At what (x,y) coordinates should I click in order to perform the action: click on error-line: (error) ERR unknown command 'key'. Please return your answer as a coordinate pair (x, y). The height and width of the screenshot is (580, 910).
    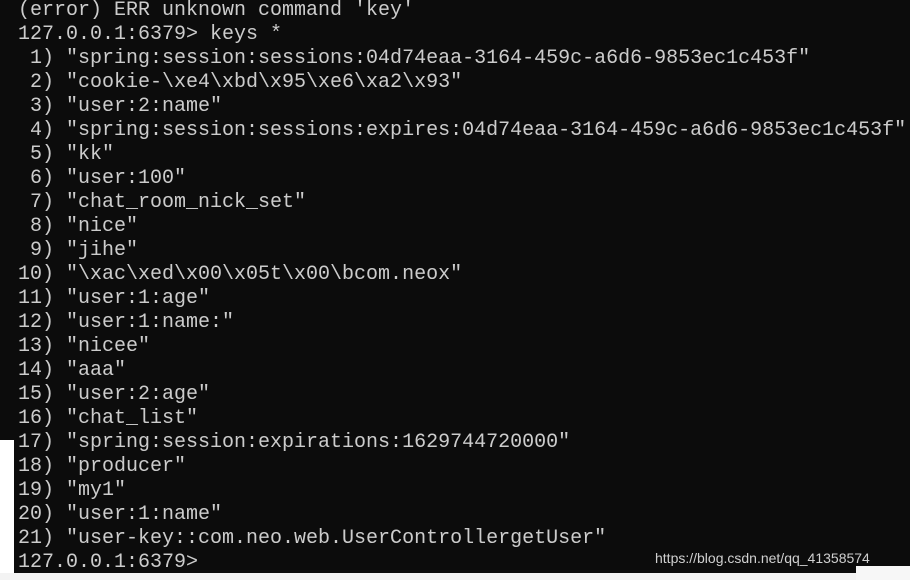
    Looking at the image, I should click on (216, 11).